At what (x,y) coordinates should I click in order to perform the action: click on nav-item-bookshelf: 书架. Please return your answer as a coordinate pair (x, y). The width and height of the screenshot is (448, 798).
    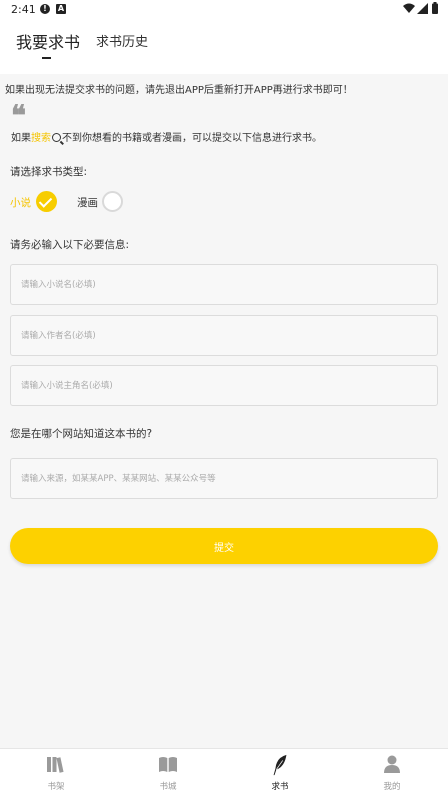
    Looking at the image, I should click on (56, 773).